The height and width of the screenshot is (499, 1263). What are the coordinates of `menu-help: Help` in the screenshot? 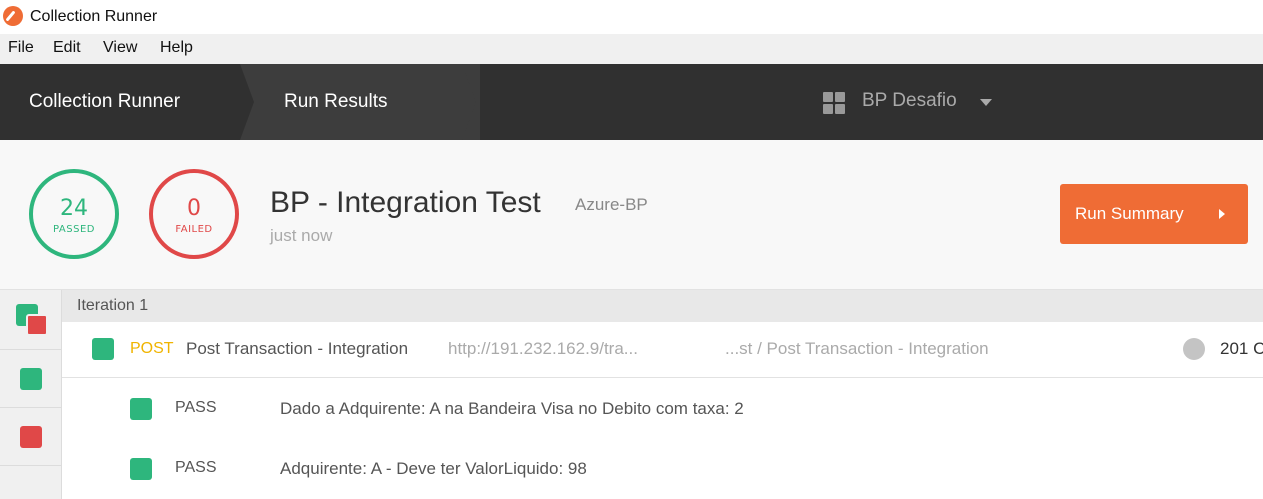 It's located at (176, 48).